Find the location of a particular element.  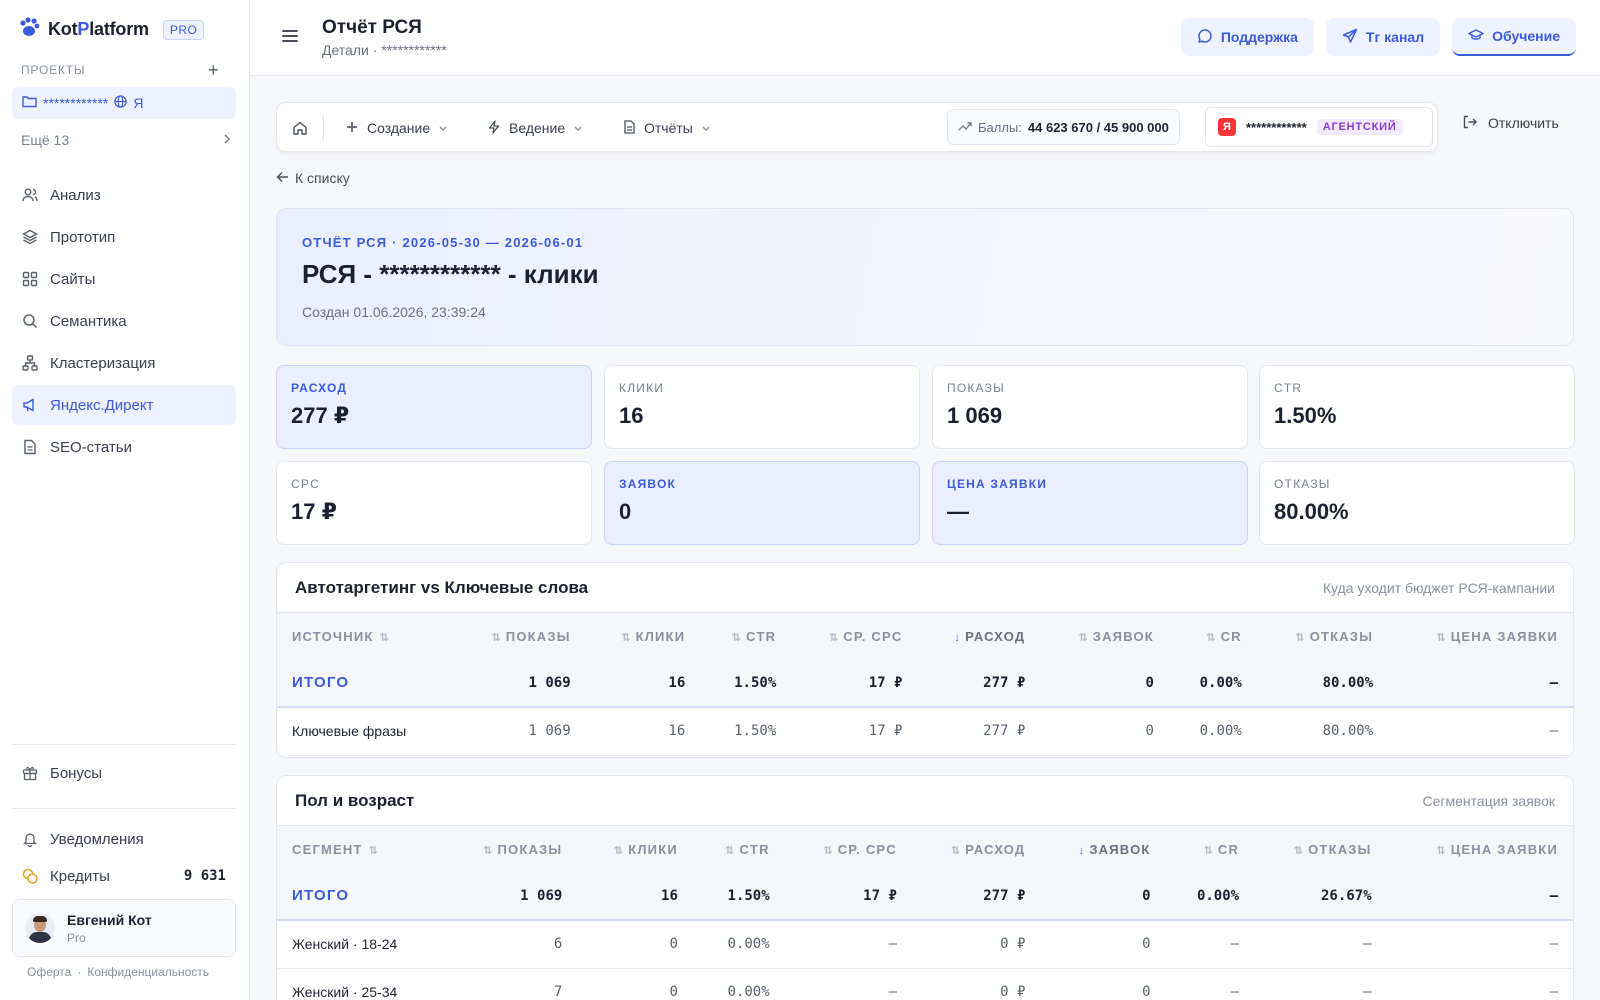

document-icon is located at coordinates (30, 447).